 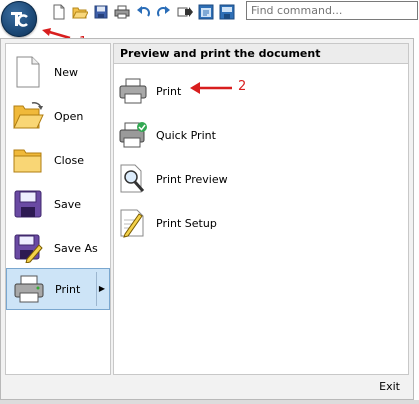 I want to click on new-doc-icon, so click(x=59, y=12).